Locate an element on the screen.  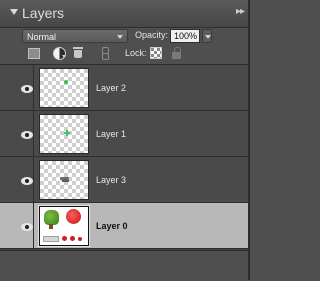
layer-row: Layer 1 is located at coordinates (125, 134).